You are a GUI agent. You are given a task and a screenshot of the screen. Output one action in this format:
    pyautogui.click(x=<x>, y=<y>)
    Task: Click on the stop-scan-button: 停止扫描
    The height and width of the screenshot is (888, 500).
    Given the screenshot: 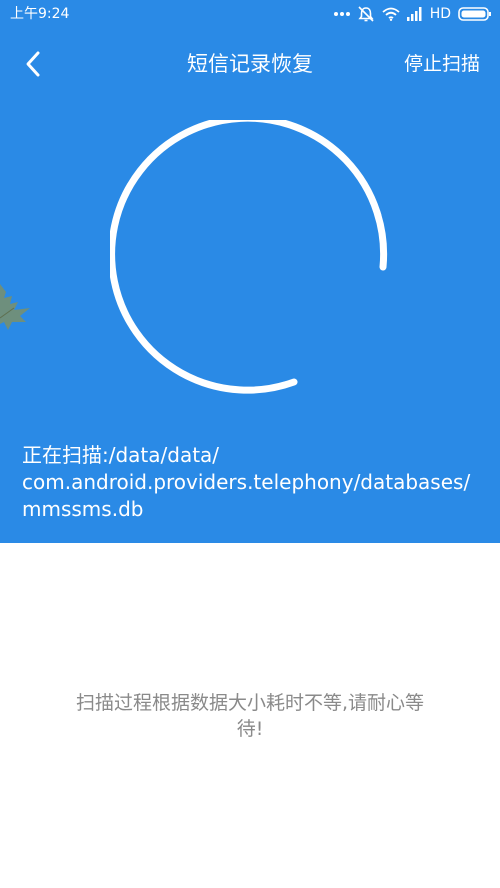 What is the action you would take?
    pyautogui.click(x=442, y=64)
    